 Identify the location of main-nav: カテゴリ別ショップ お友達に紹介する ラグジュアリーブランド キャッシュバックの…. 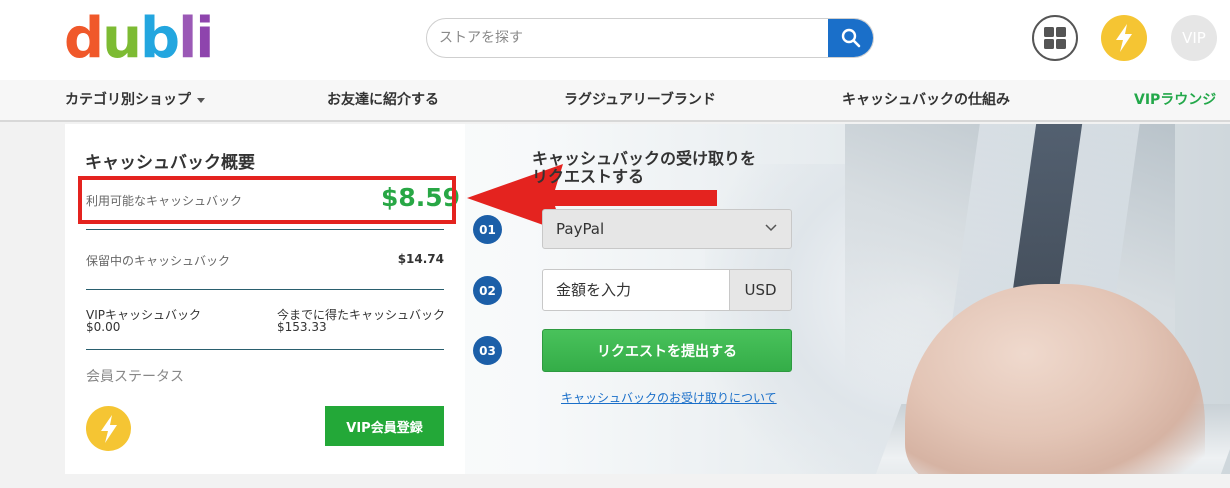
(615, 101).